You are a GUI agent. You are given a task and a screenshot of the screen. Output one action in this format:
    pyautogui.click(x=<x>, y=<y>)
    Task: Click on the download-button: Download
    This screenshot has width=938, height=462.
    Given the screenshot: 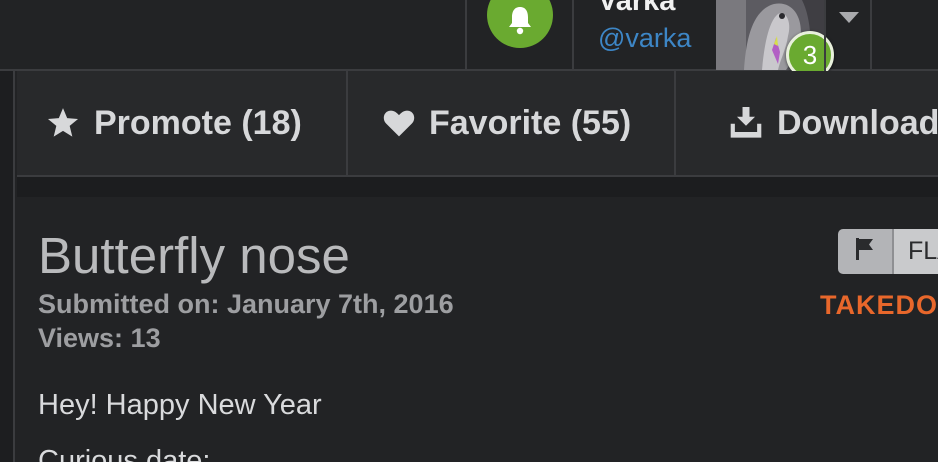 What is the action you would take?
    pyautogui.click(x=833, y=123)
    